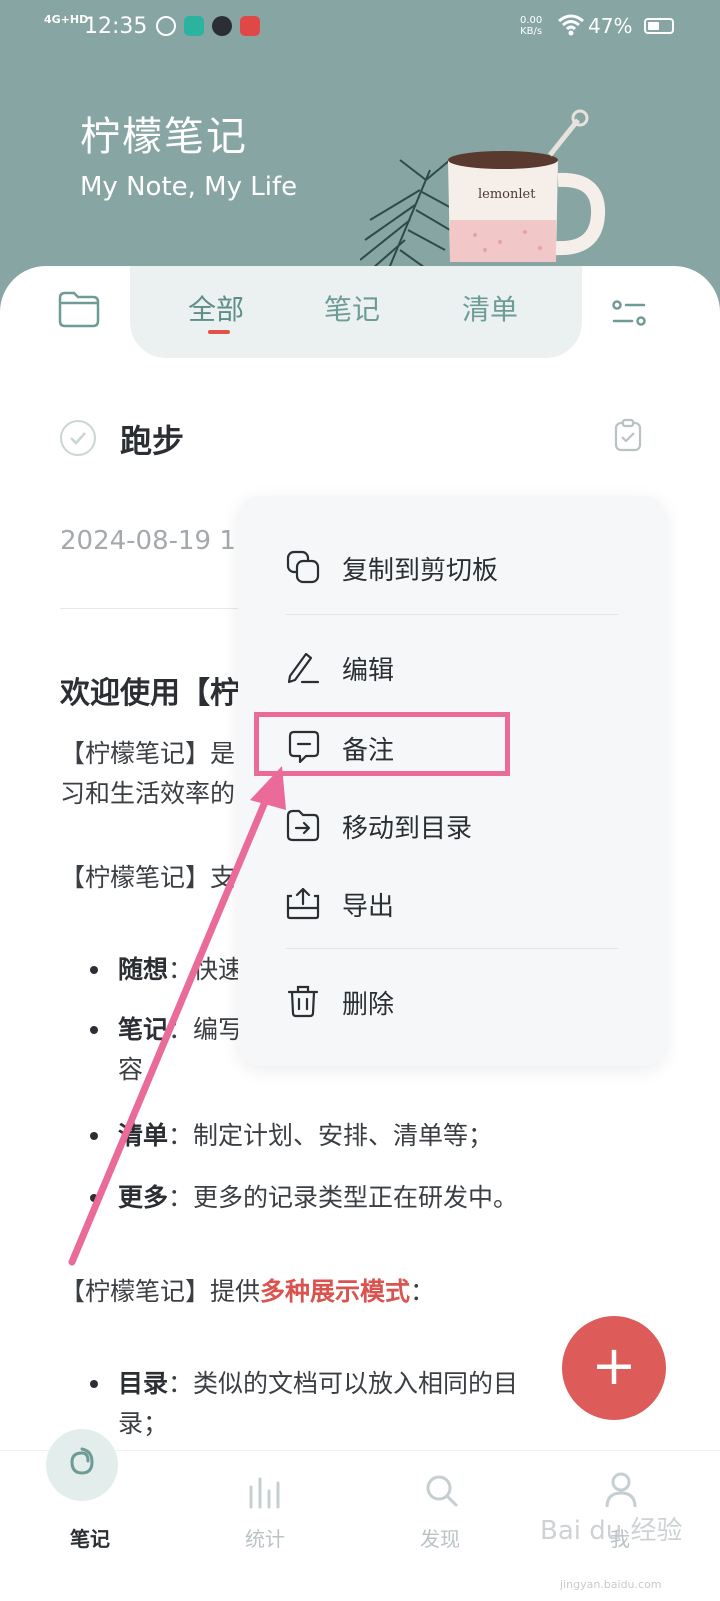  What do you see at coordinates (264, 1493) in the screenshot?
I see `bar-chart-icon` at bounding box center [264, 1493].